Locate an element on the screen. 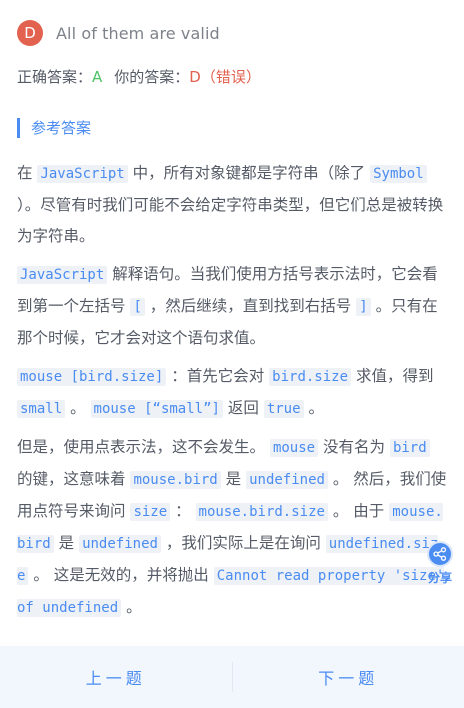 The height and width of the screenshot is (708, 464). next-question-button: 下一题 is located at coordinates (348, 677).